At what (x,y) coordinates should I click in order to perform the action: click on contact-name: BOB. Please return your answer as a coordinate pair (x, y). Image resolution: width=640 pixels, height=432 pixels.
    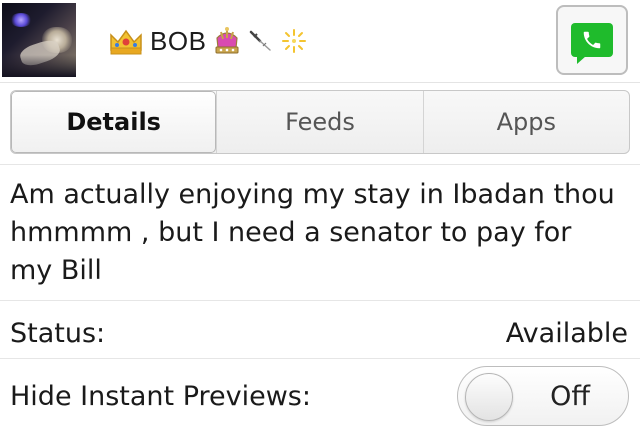
    Looking at the image, I should click on (178, 40).